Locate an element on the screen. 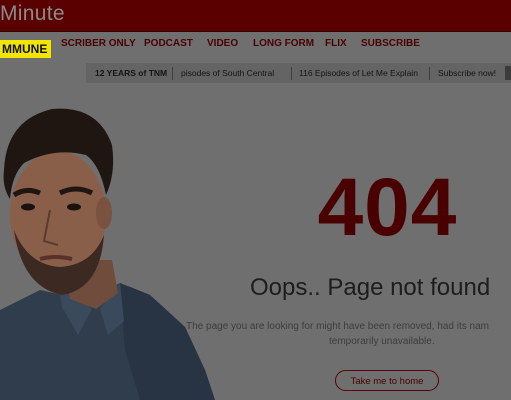 The width and height of the screenshot is (511, 400). take-me-home-button: Take me to home is located at coordinates (387, 380).